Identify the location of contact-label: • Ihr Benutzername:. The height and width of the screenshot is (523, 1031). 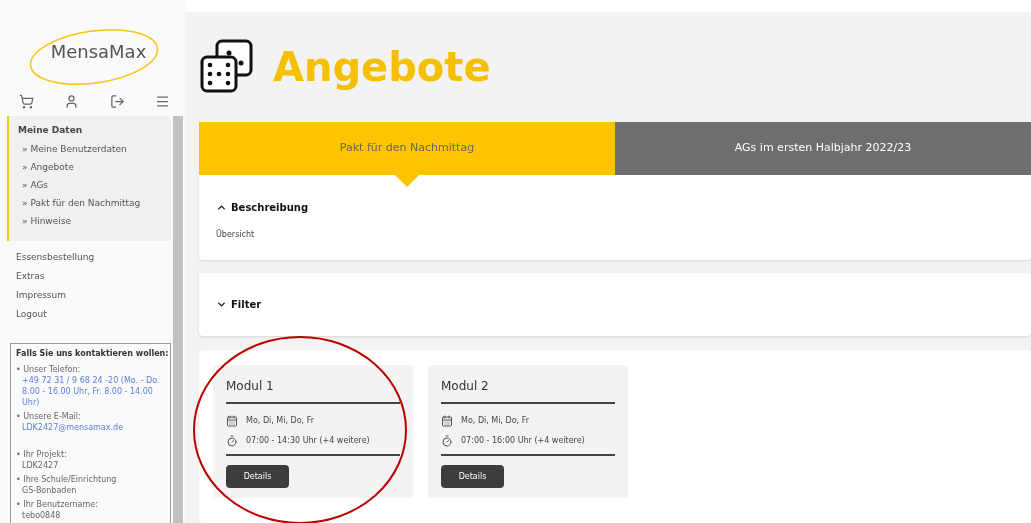
(57, 504).